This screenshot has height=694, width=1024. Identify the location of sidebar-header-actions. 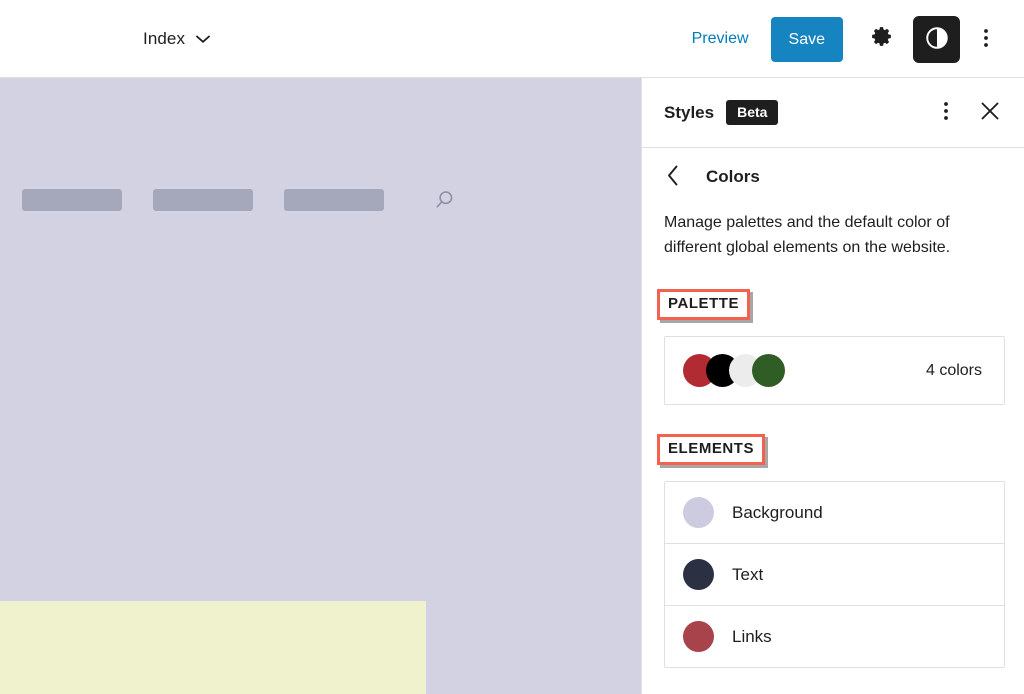
(968, 113).